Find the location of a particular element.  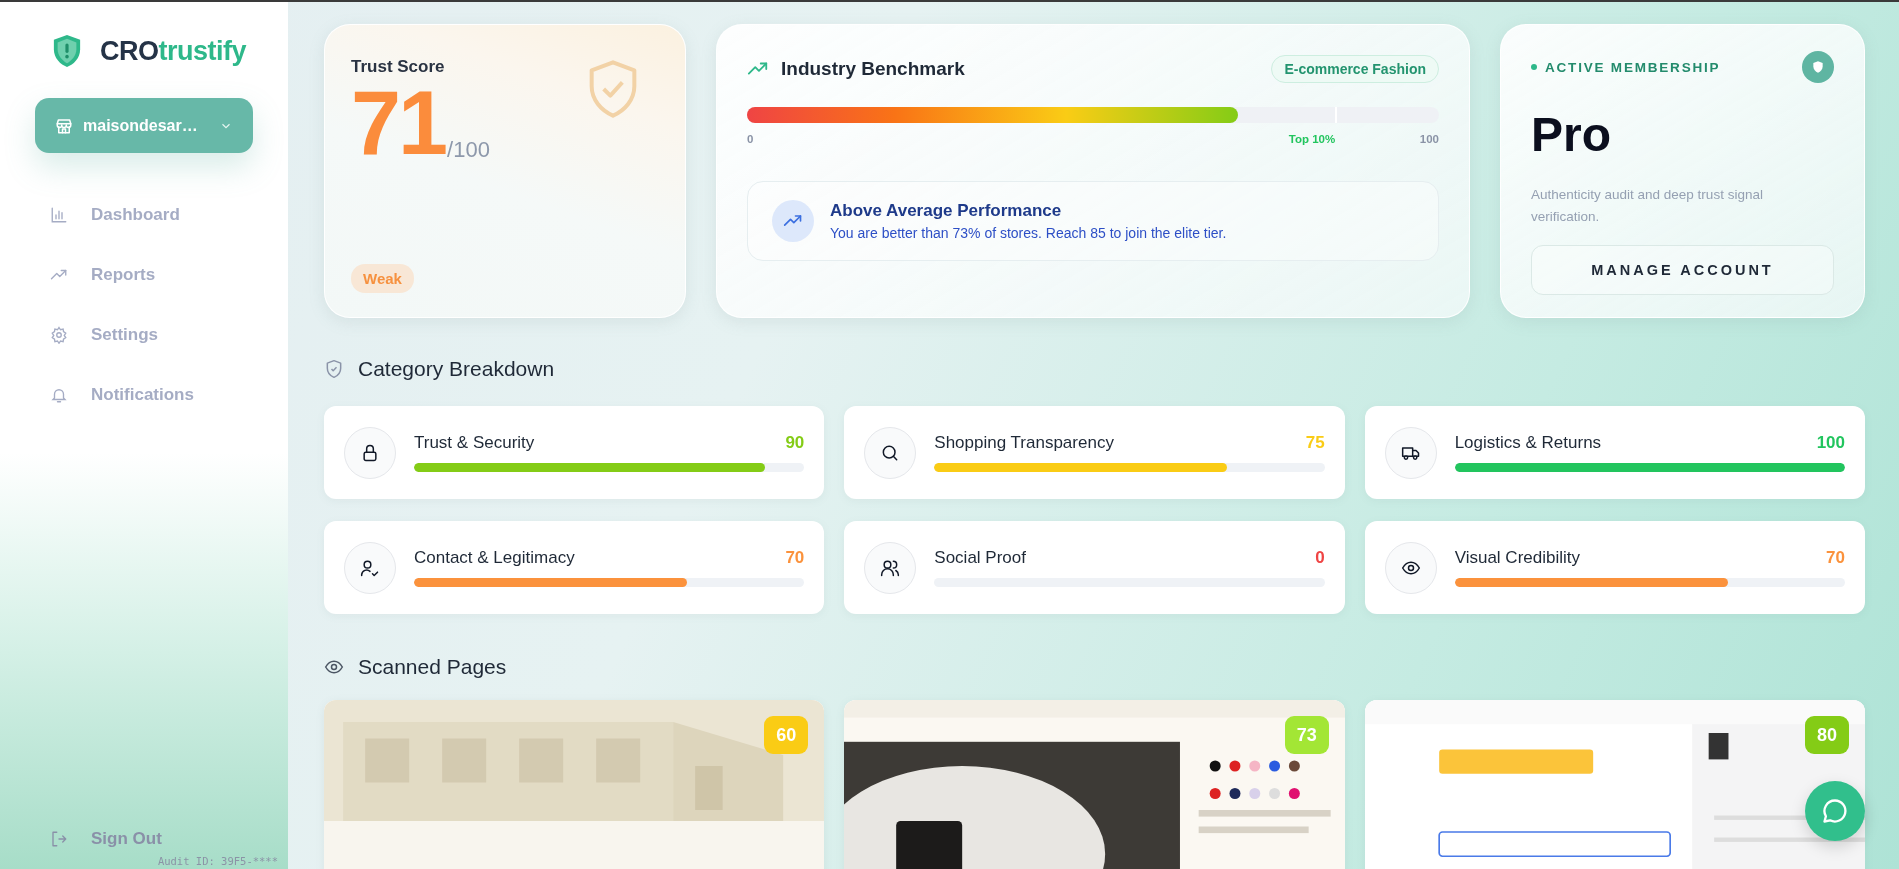

brand-name: CROtrustify is located at coordinates (173, 51).